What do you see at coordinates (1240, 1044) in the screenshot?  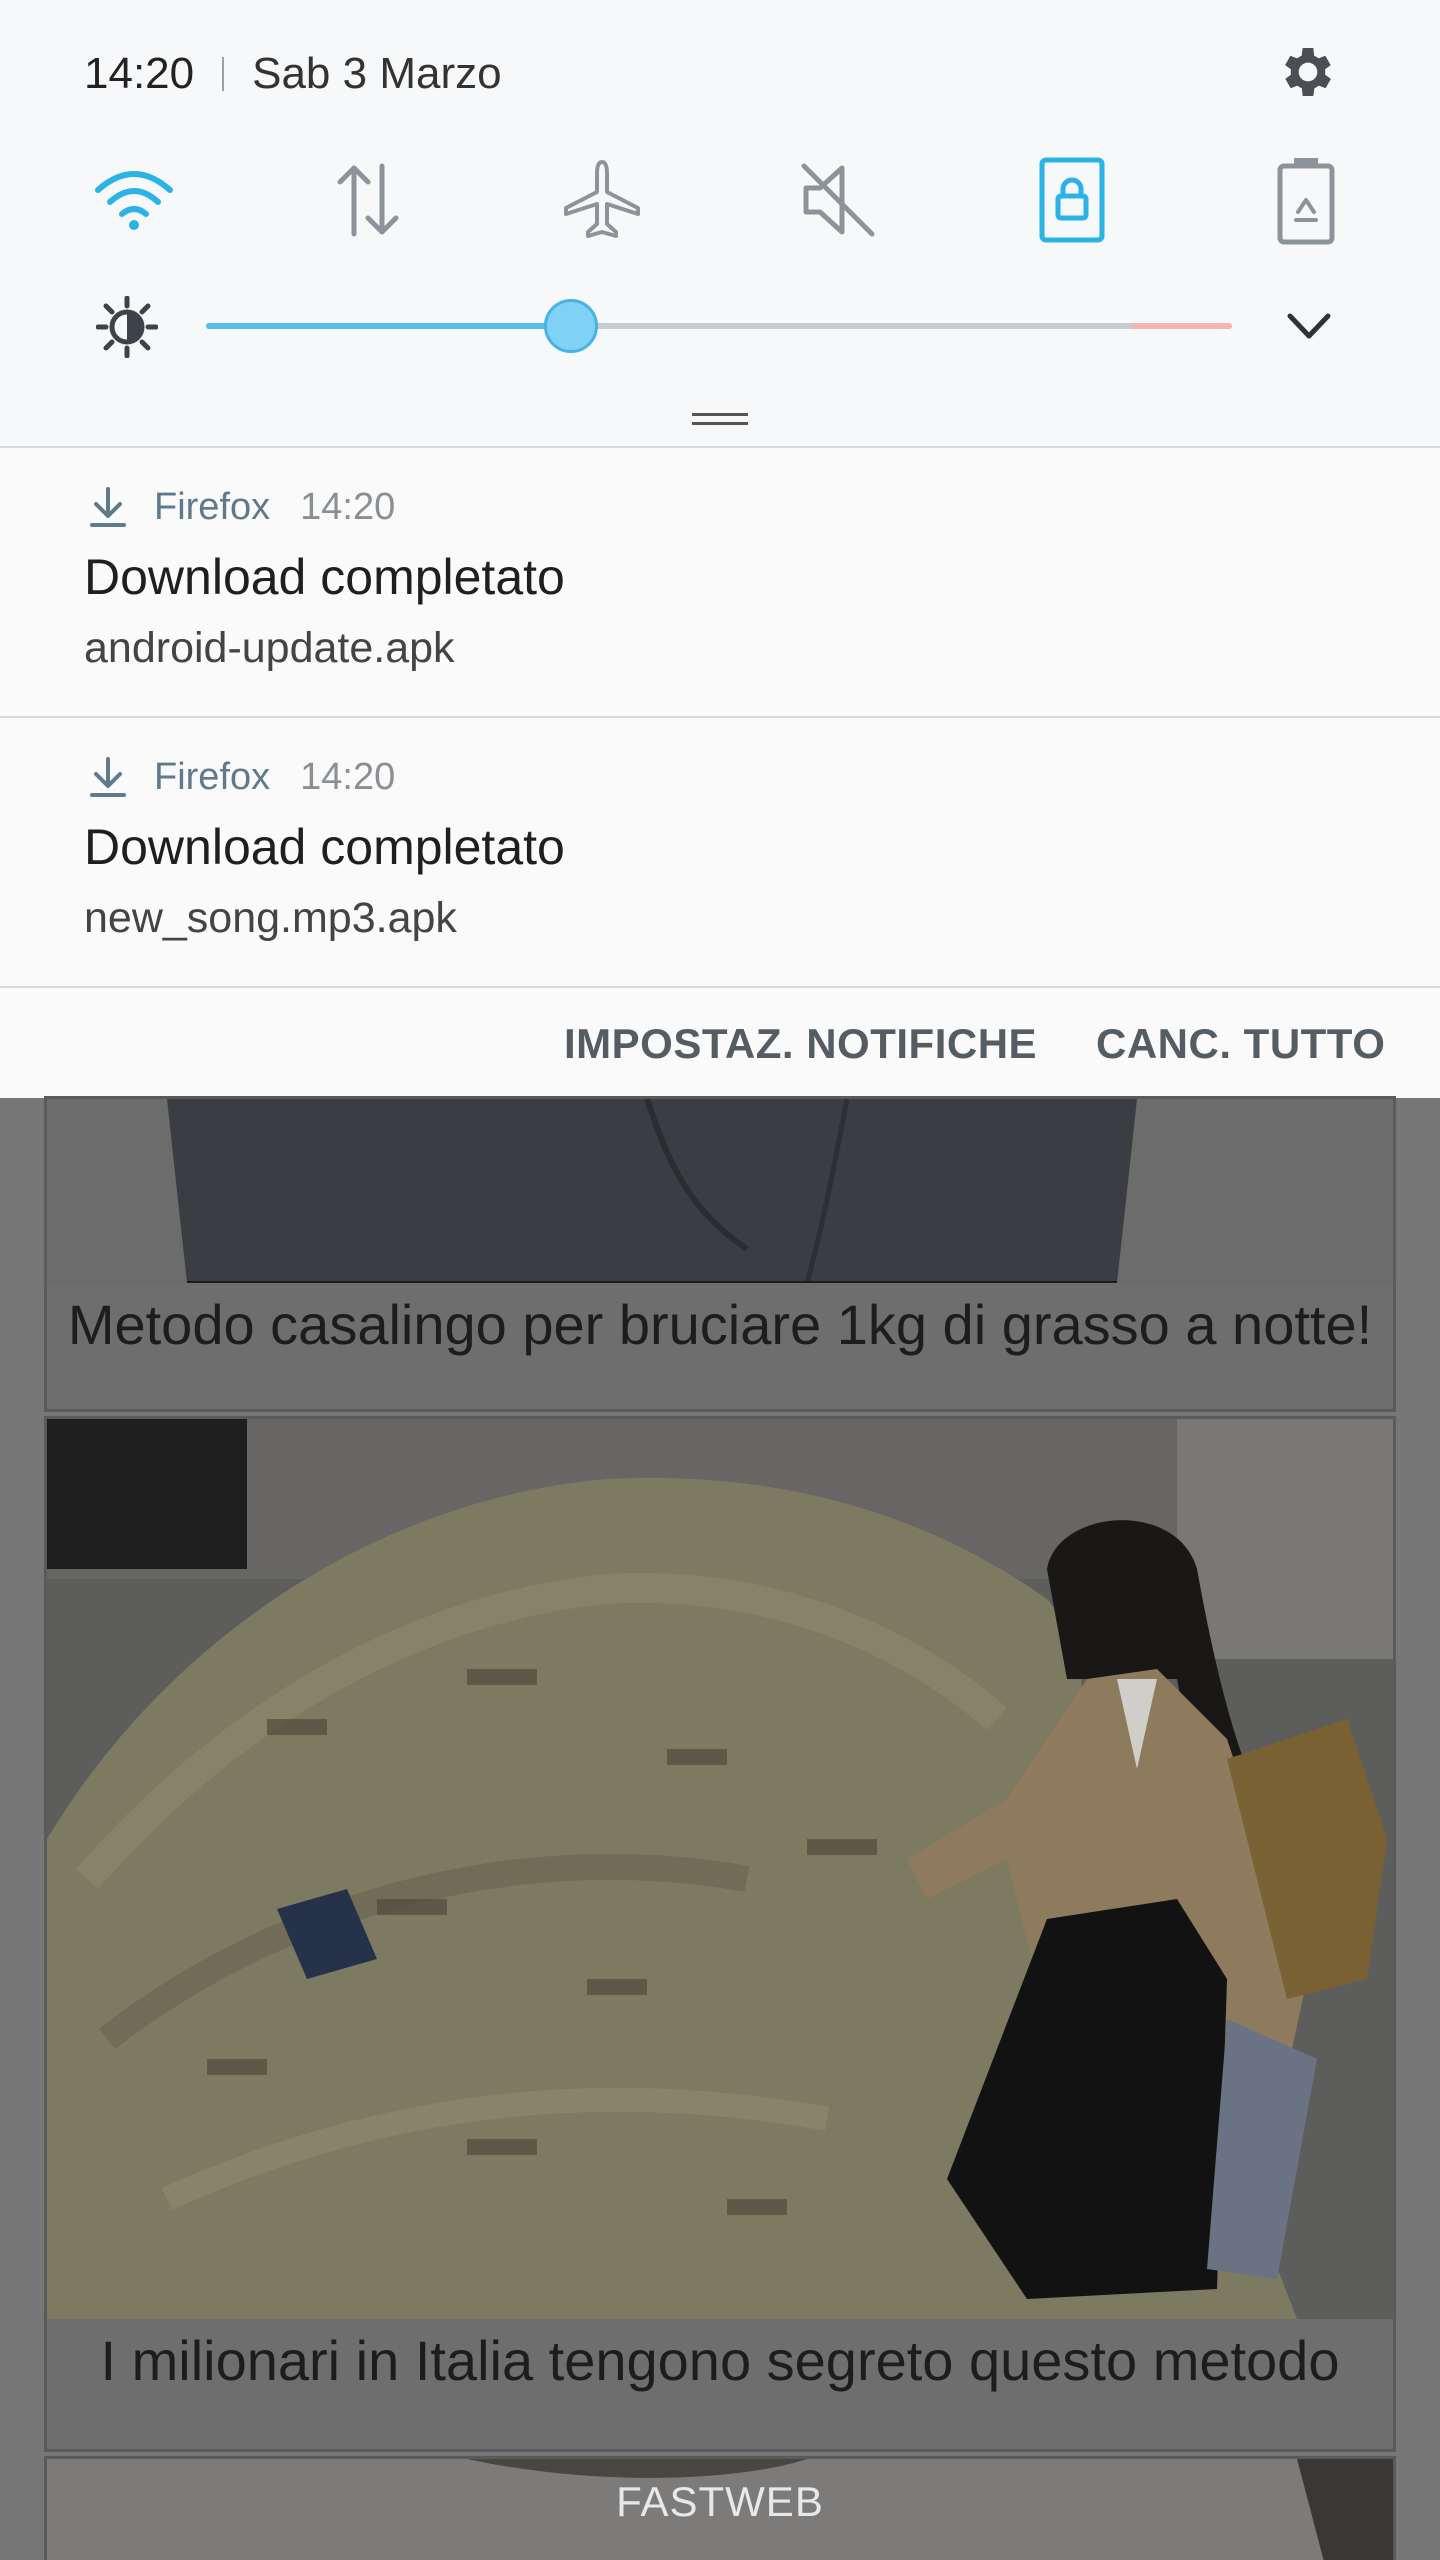 I see `clear-all-button: CANC. TUTTO` at bounding box center [1240, 1044].